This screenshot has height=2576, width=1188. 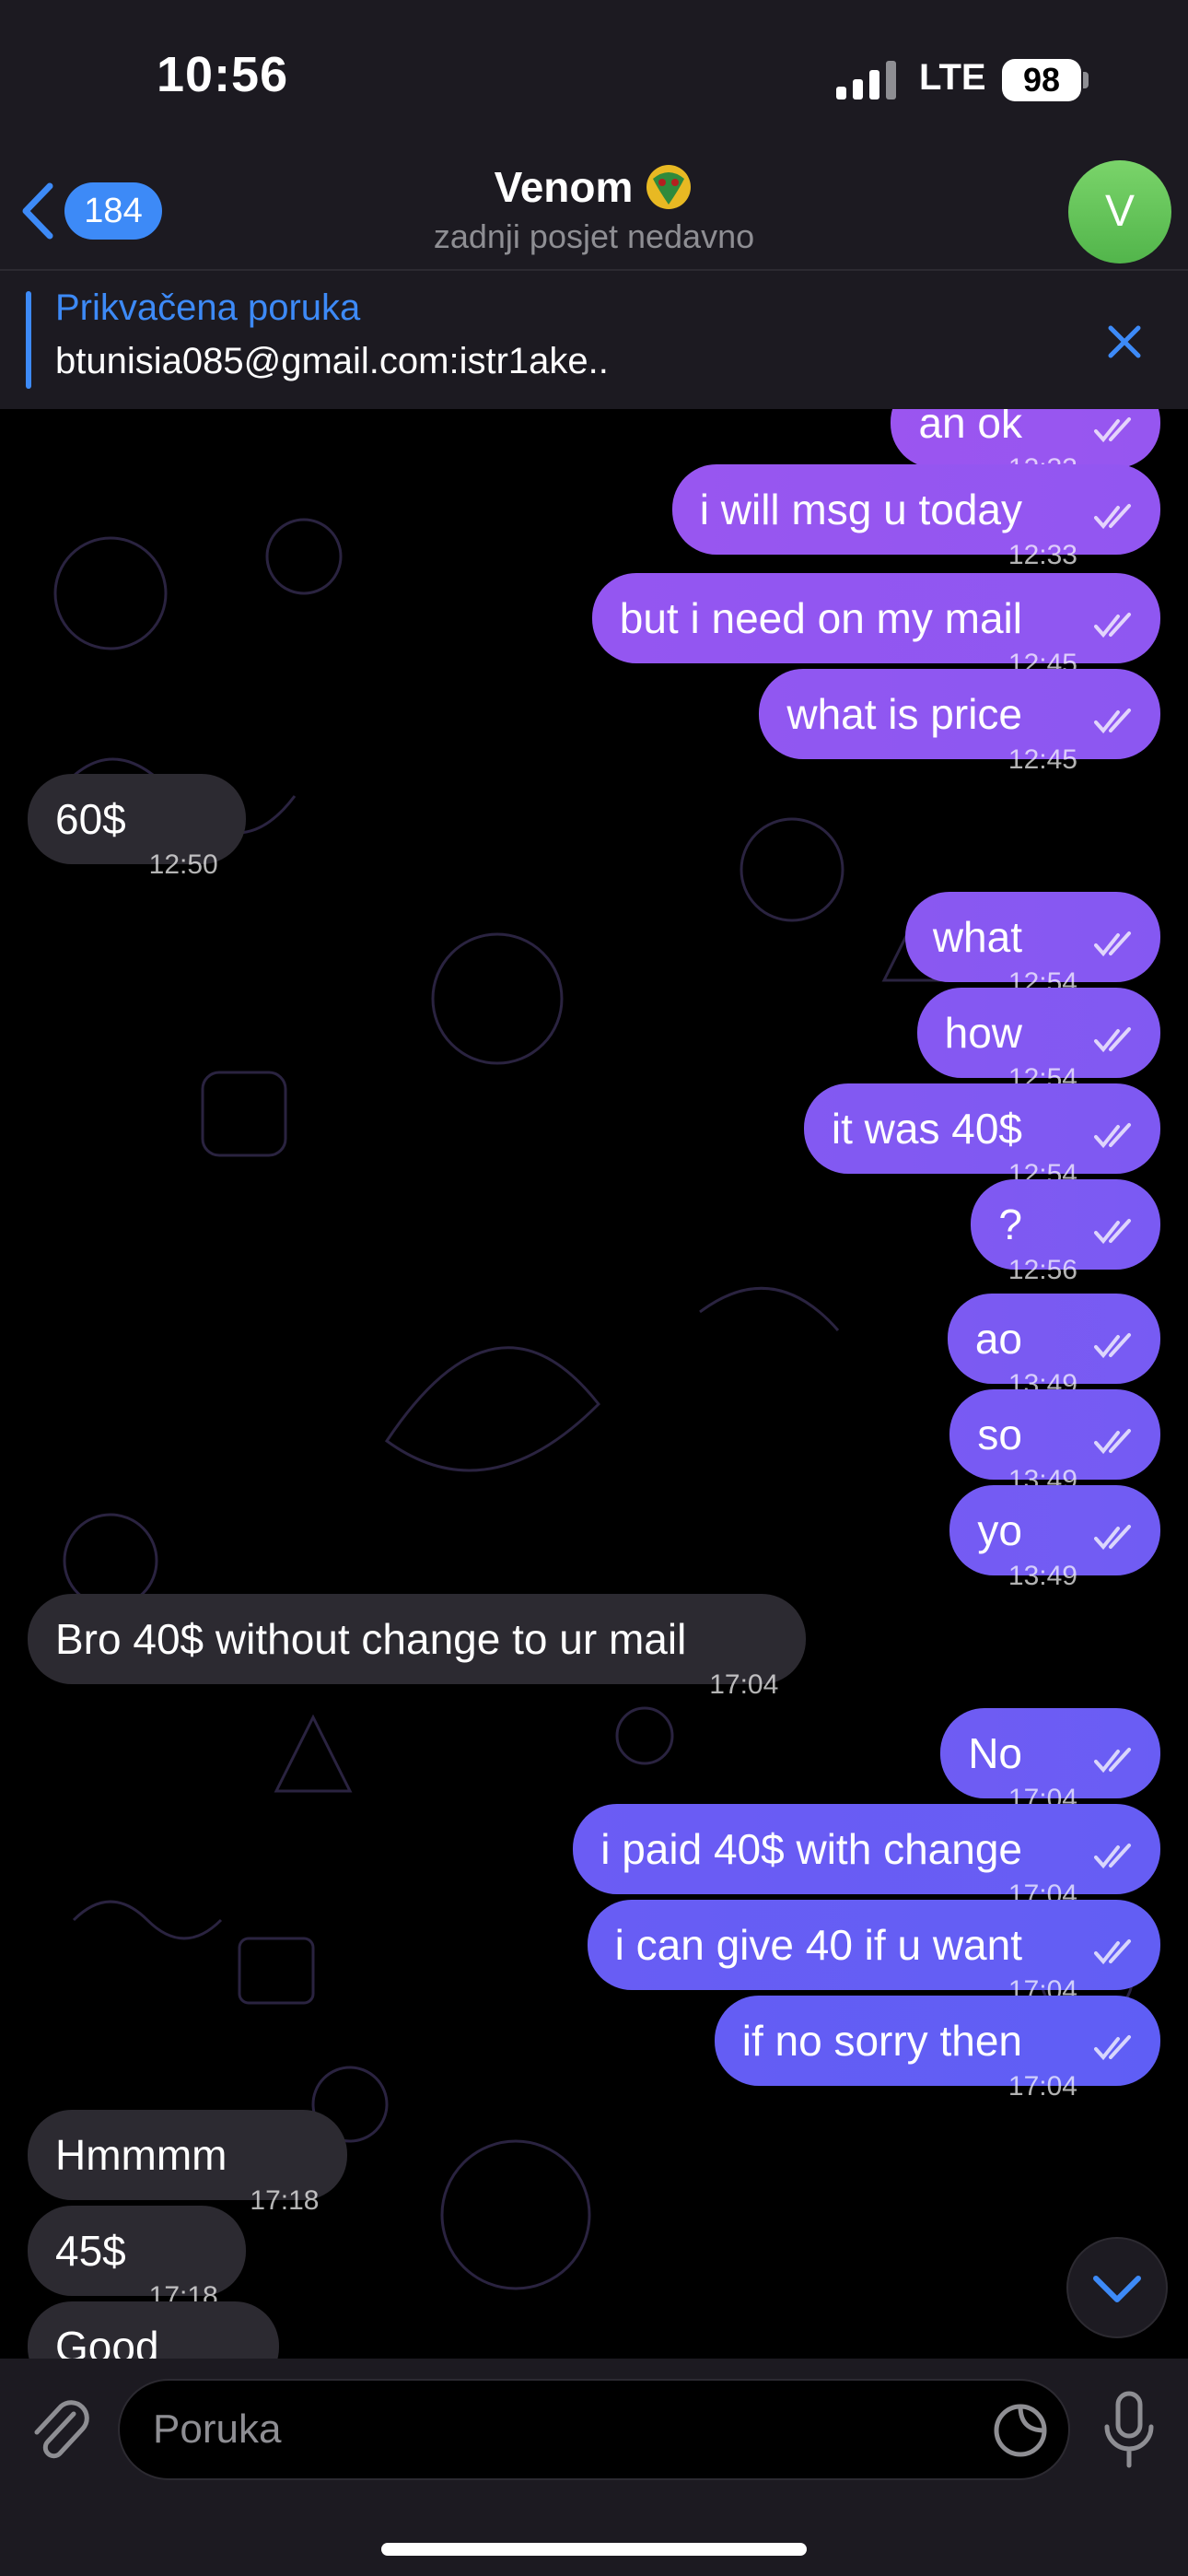 What do you see at coordinates (208, 307) in the screenshot?
I see `pinned-title: Prikvačena poruka` at bounding box center [208, 307].